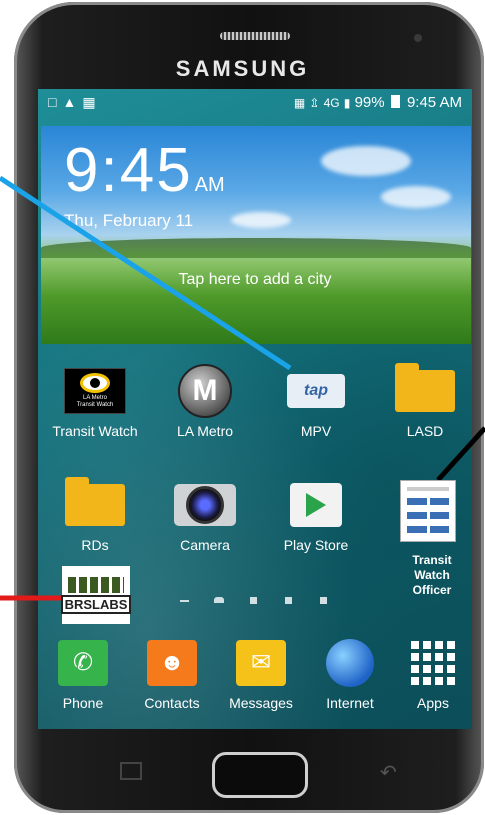 This screenshot has width=485, height=815. I want to click on transit-watch-officer-icon, so click(428, 511).